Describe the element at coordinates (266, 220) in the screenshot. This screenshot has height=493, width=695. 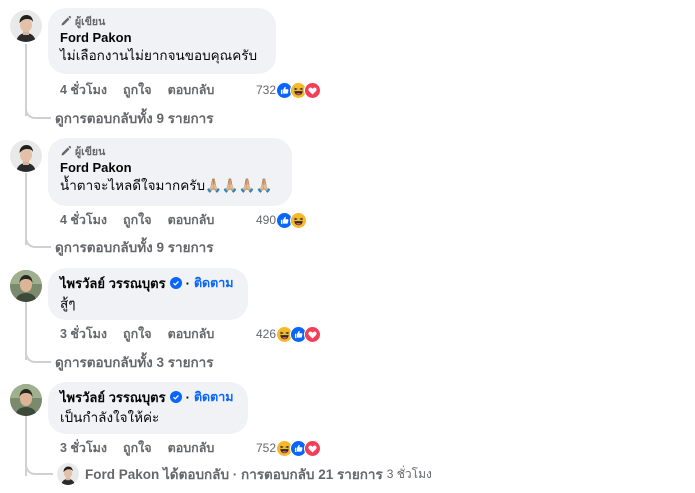
I see `reaction-count: 490` at that location.